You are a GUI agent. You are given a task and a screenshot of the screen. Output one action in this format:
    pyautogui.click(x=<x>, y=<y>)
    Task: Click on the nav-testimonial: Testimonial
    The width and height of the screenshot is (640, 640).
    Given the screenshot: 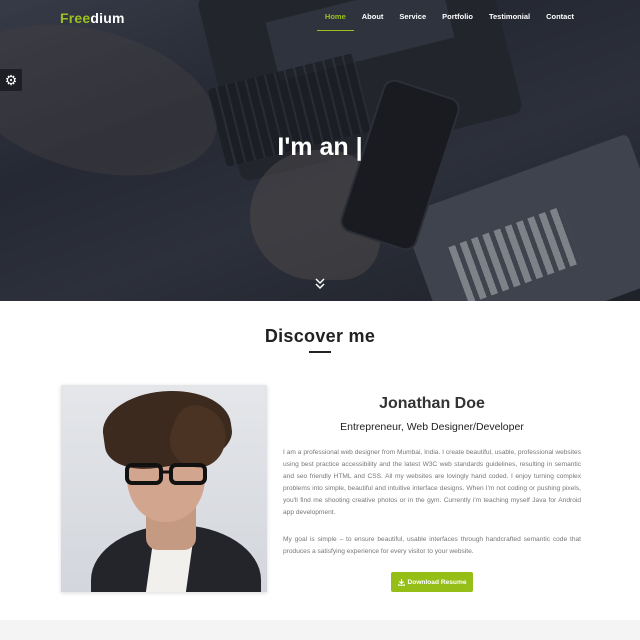 What is the action you would take?
    pyautogui.click(x=509, y=19)
    